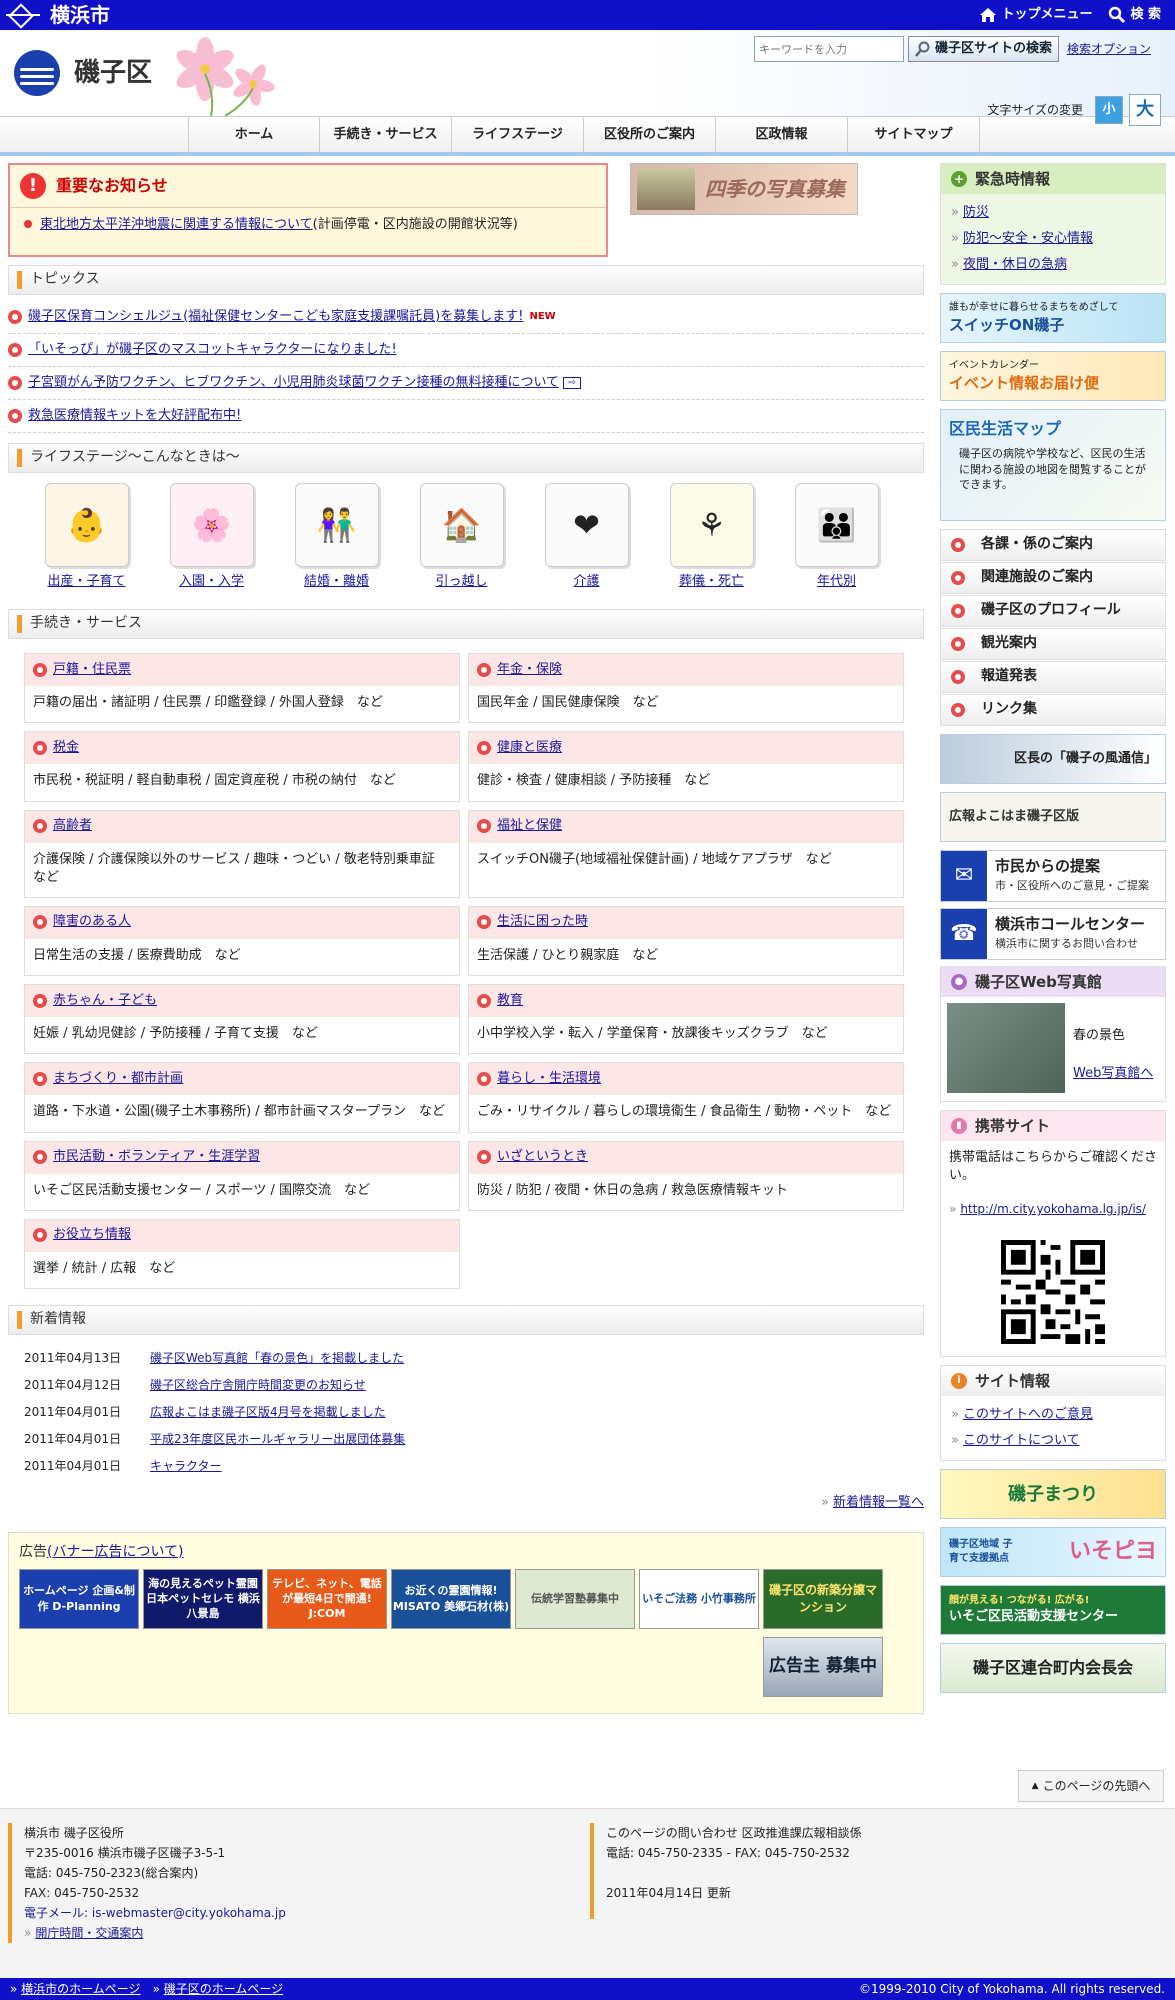  I want to click on nav-ward-admin: 区政情報, so click(782, 135).